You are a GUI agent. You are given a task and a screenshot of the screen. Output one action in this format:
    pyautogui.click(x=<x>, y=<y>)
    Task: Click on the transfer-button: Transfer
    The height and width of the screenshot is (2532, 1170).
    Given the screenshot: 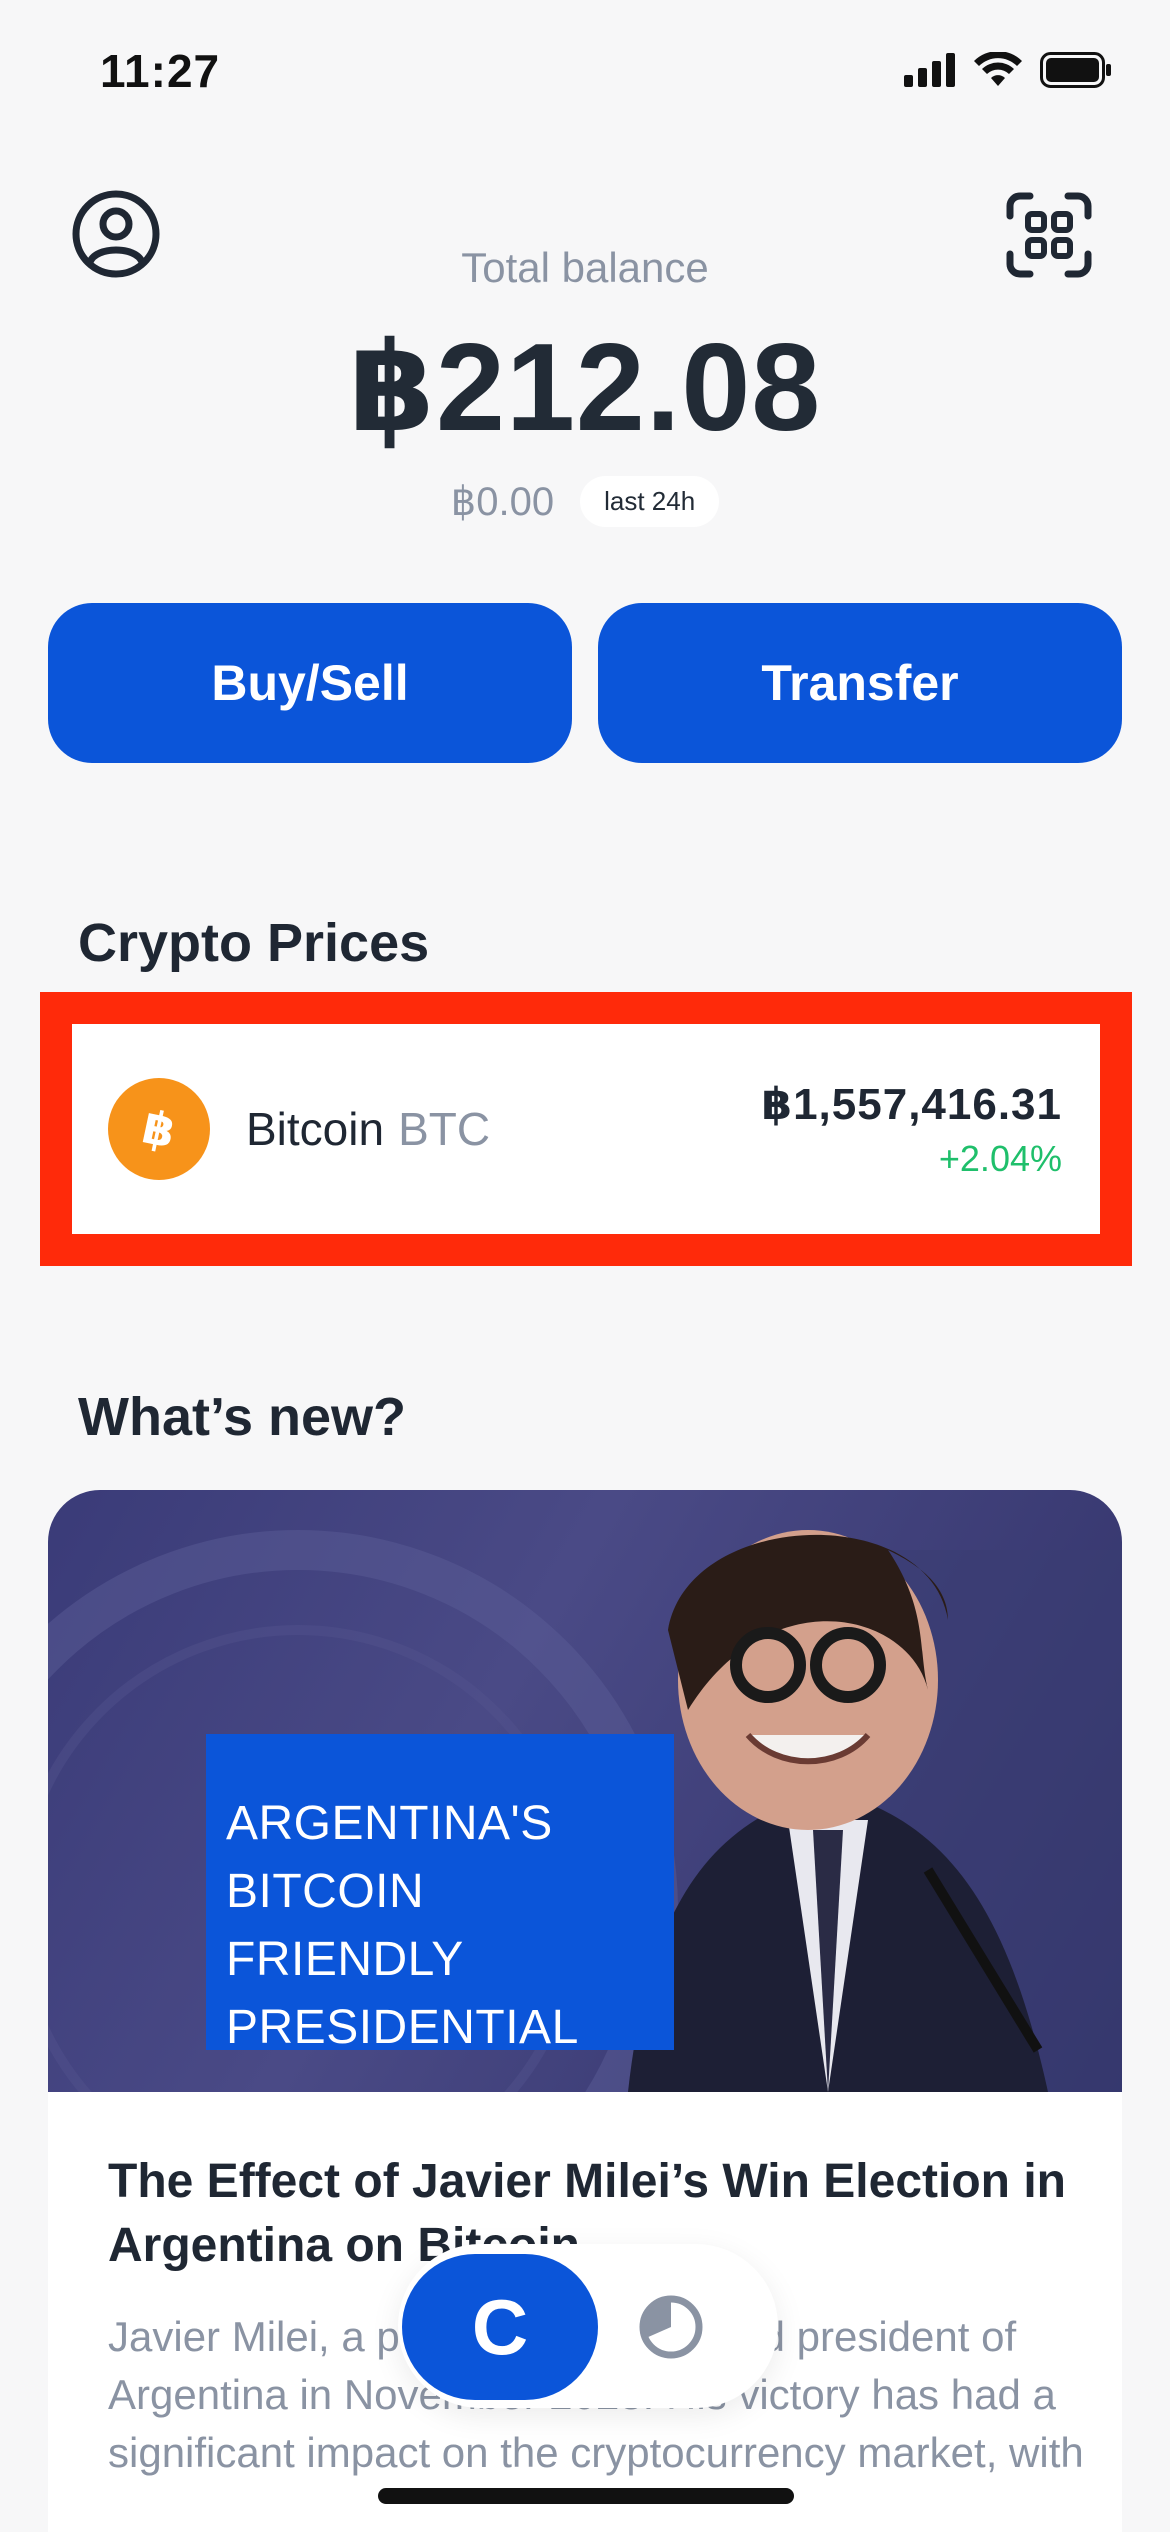 What is the action you would take?
    pyautogui.click(x=860, y=683)
    